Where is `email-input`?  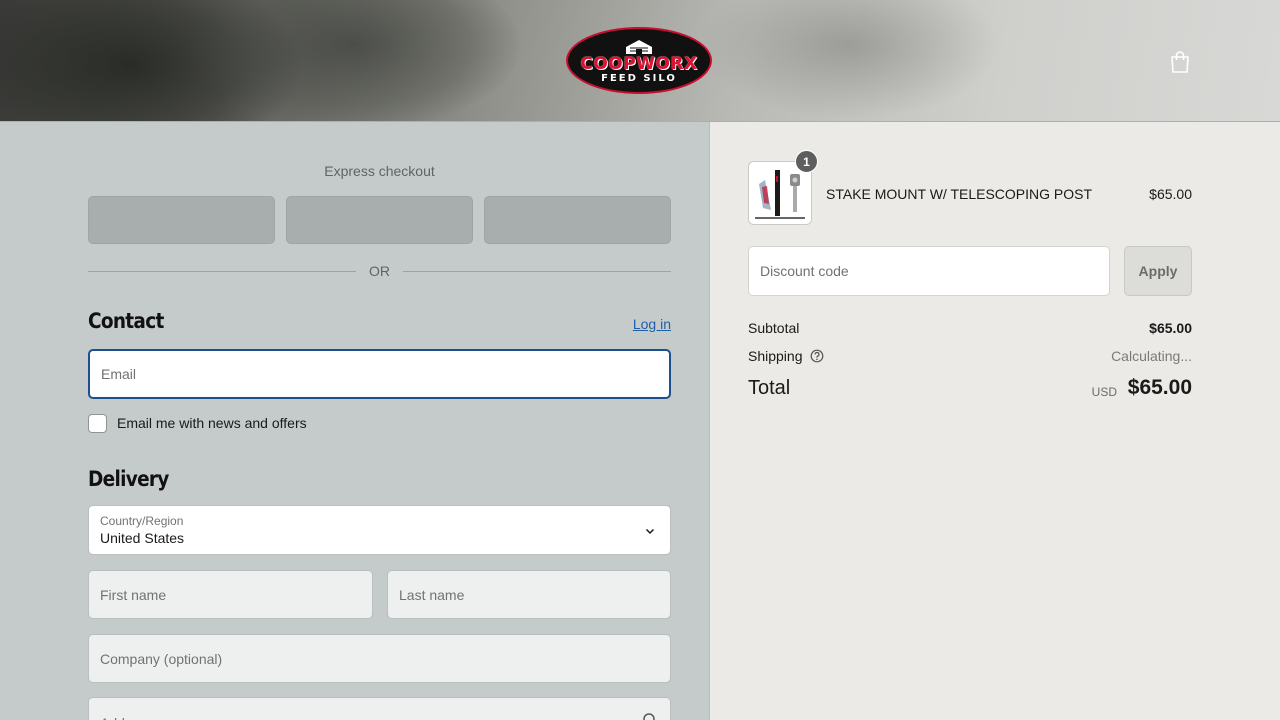
email-input is located at coordinates (379, 374).